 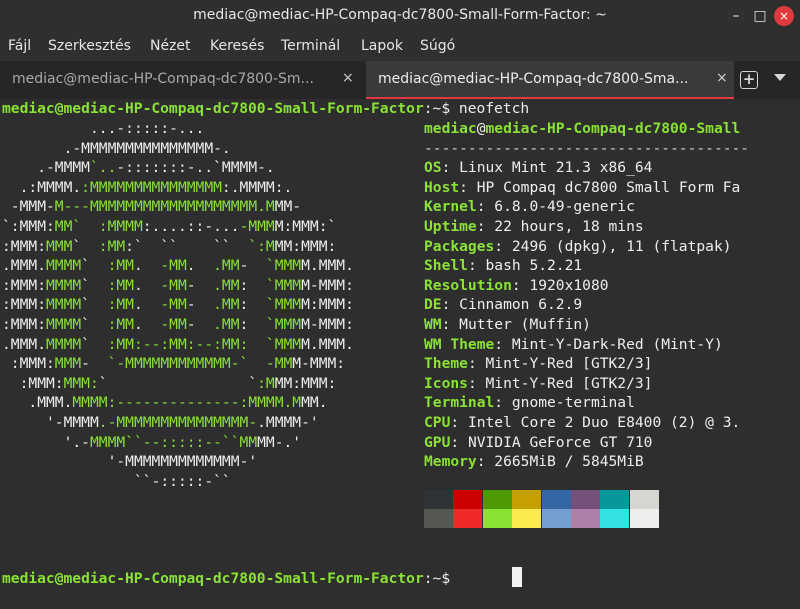 I want to click on info-row: Resolution: 1920x1080, so click(x=516, y=286).